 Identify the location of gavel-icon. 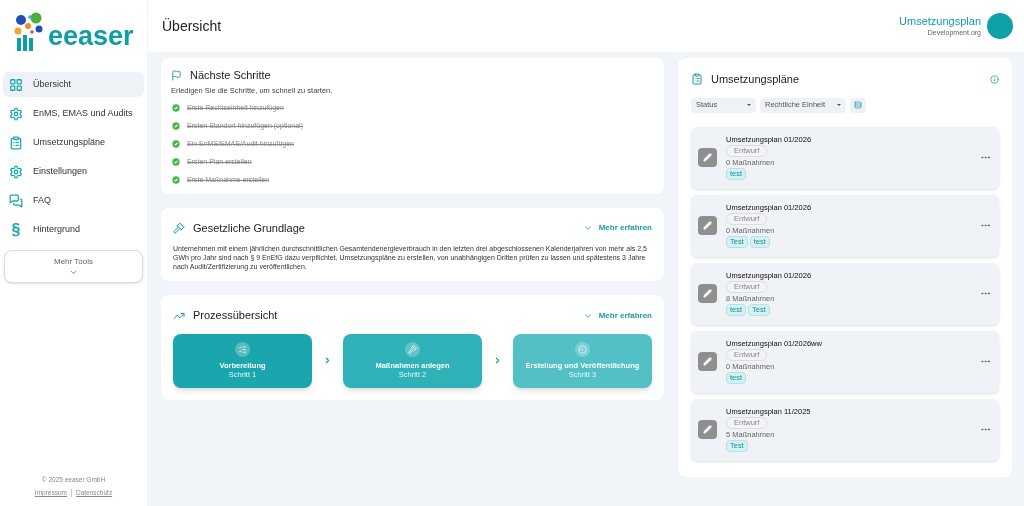
(179, 228).